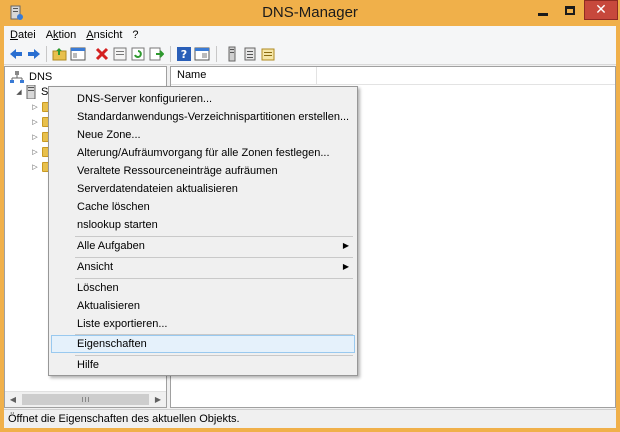 The image size is (620, 432). What do you see at coordinates (78, 54) in the screenshot?
I see `show-hide-tree-icon` at bounding box center [78, 54].